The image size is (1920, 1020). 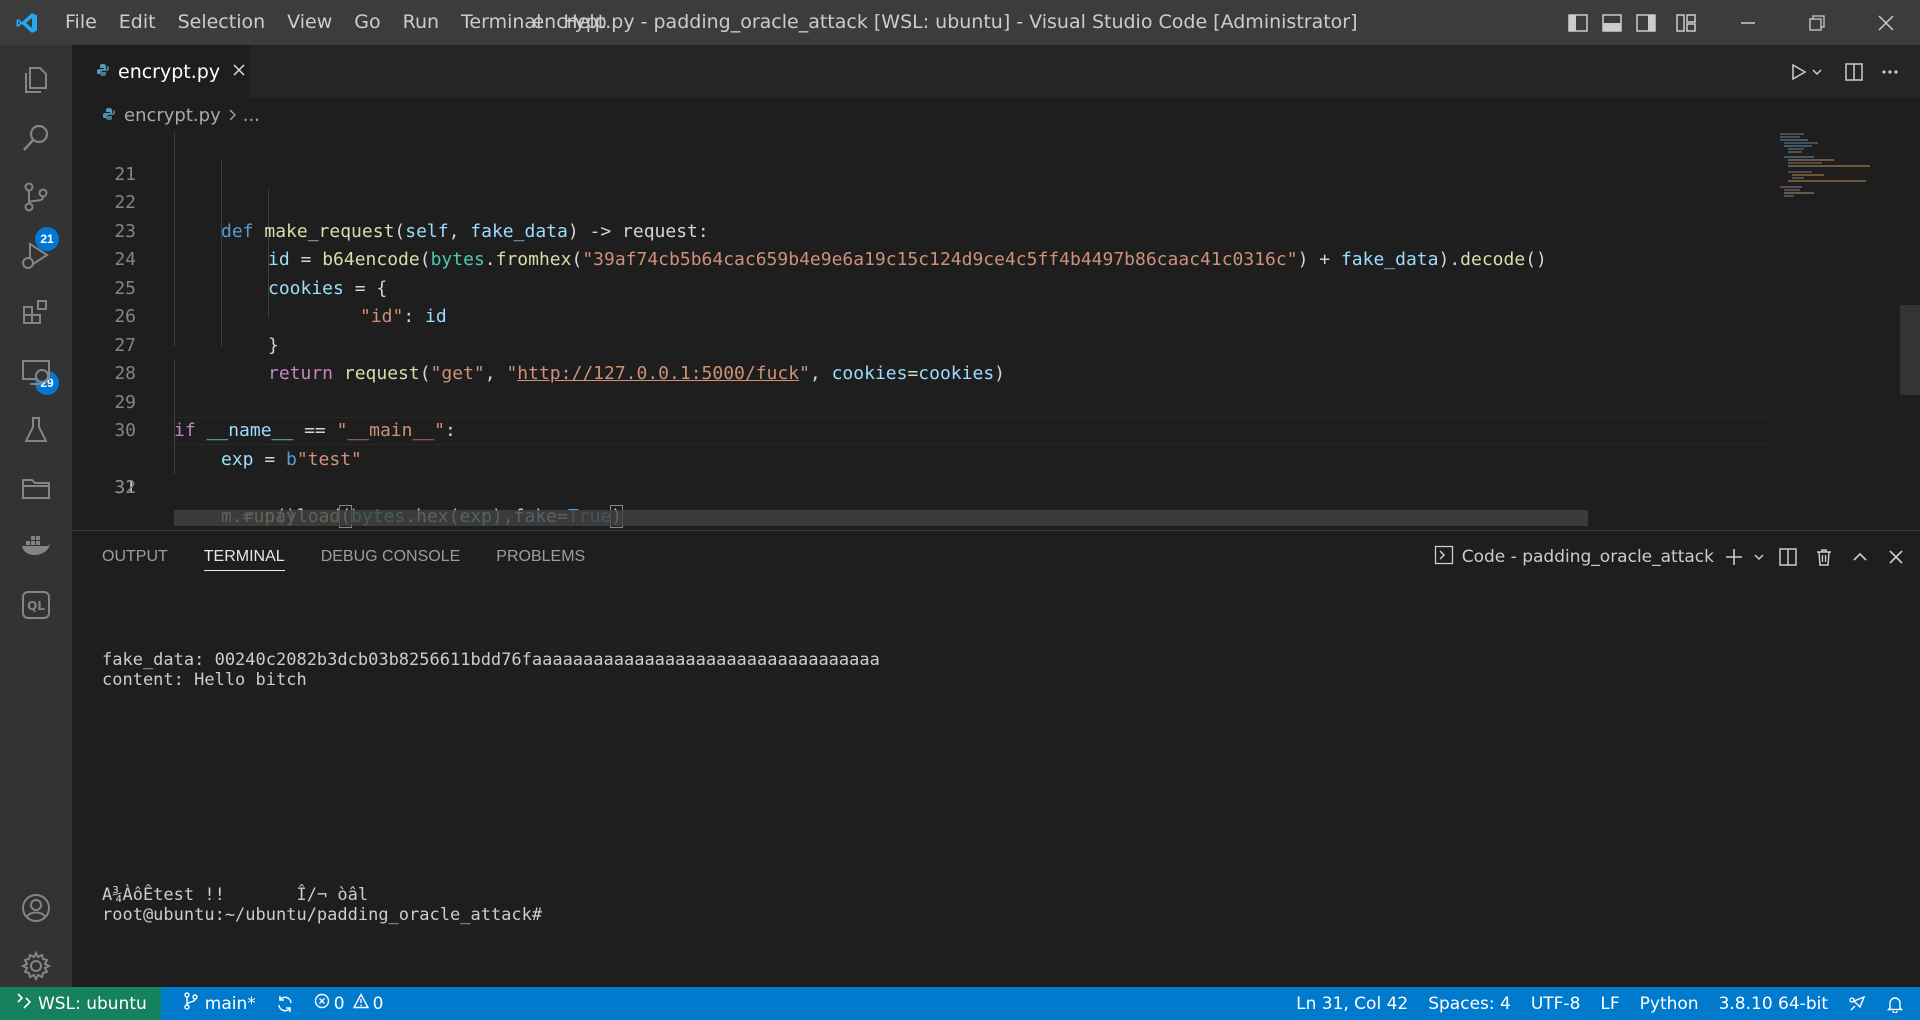 What do you see at coordinates (1816, 22) in the screenshot?
I see `restore-icon` at bounding box center [1816, 22].